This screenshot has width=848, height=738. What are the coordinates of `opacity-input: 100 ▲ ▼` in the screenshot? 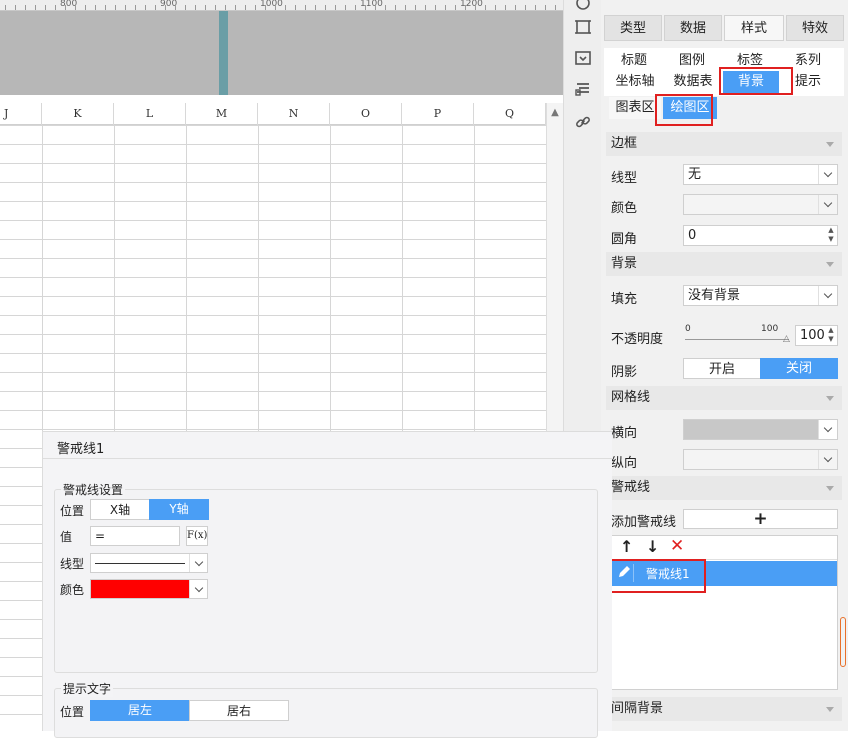 It's located at (816, 335).